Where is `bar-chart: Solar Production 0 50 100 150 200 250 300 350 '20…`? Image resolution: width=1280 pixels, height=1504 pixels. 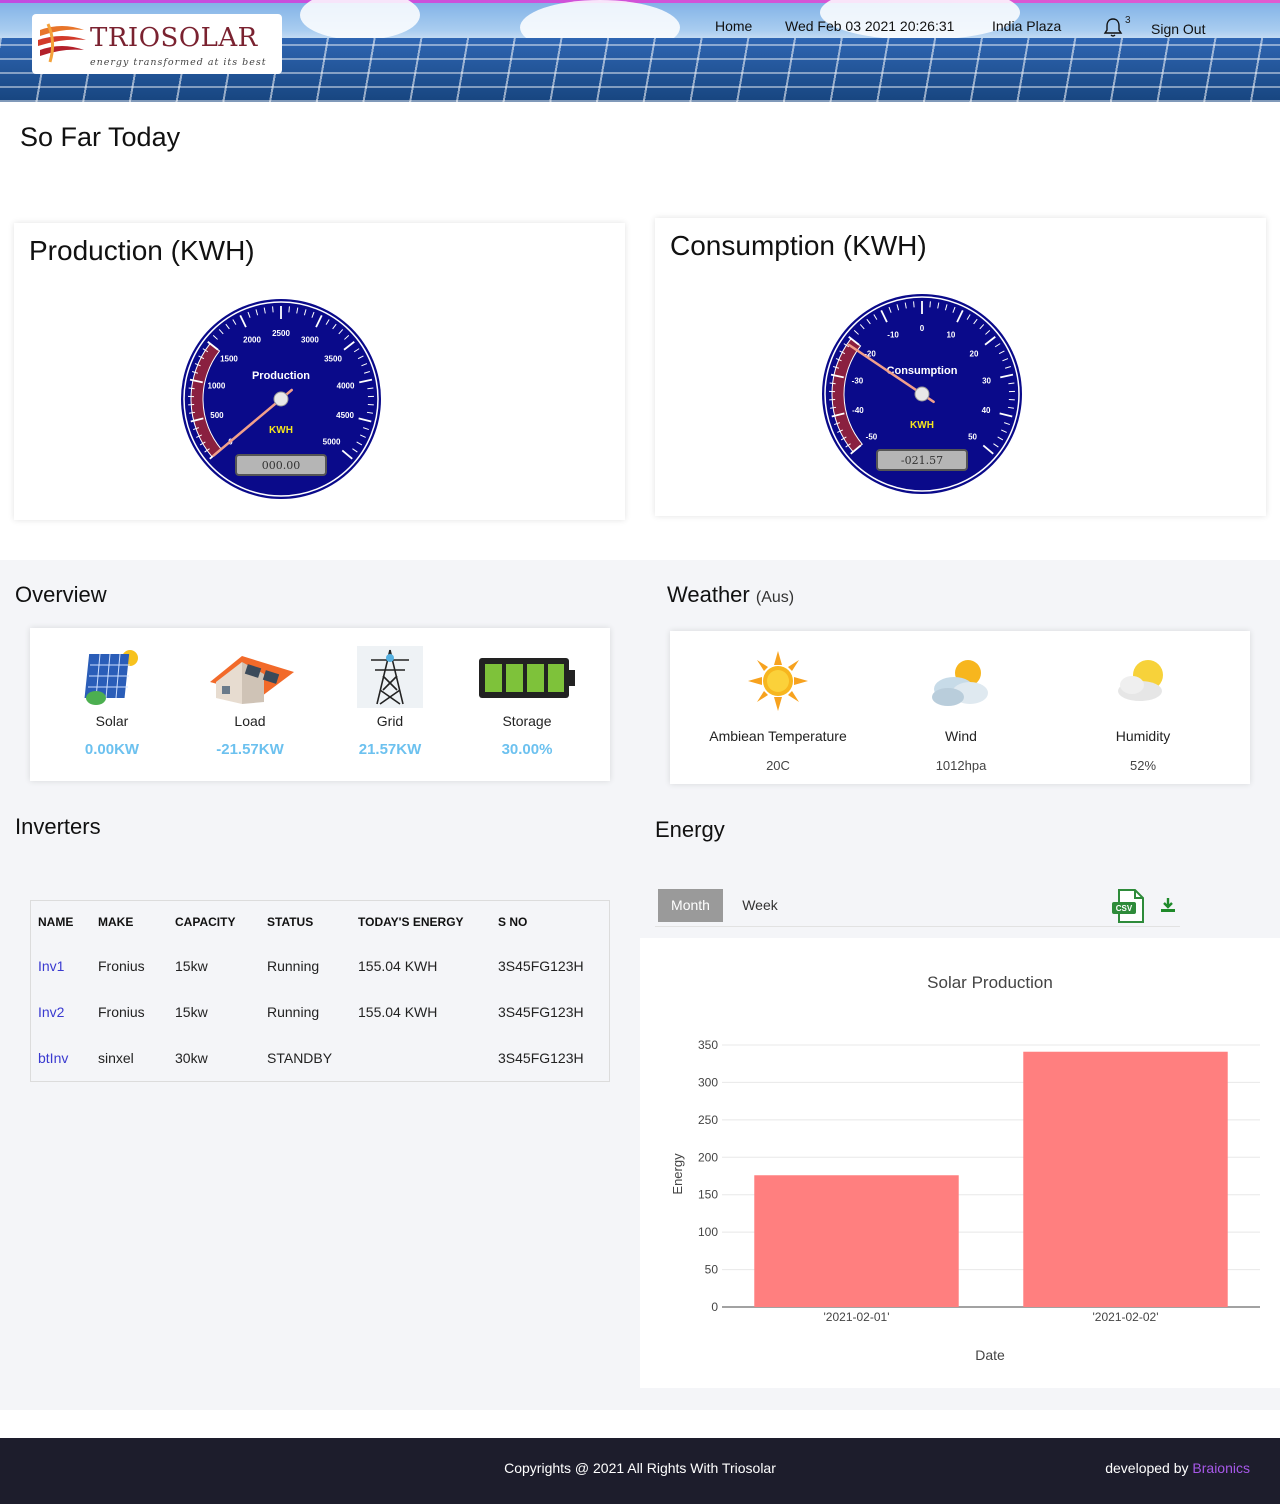
bar-chart: Solar Production 0 50 100 150 200 250 300 350 '20… is located at coordinates (965, 1168).